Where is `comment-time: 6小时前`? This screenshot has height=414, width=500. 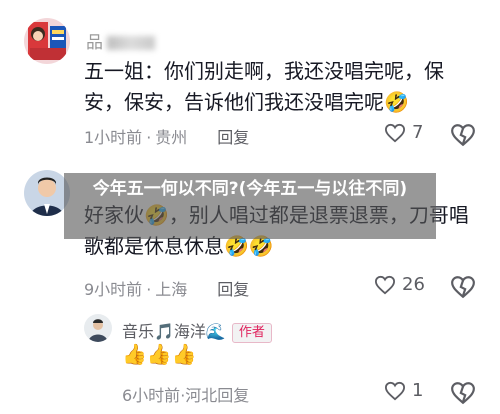 comment-time: 6小时前 is located at coordinates (151, 395).